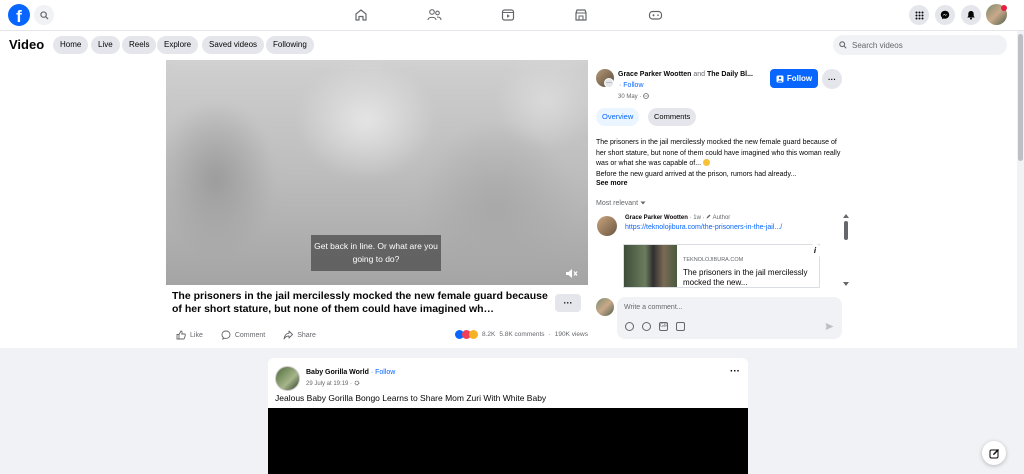 The width and height of the screenshot is (1024, 474). I want to click on scroll-up-arrow-icon, so click(846, 216).